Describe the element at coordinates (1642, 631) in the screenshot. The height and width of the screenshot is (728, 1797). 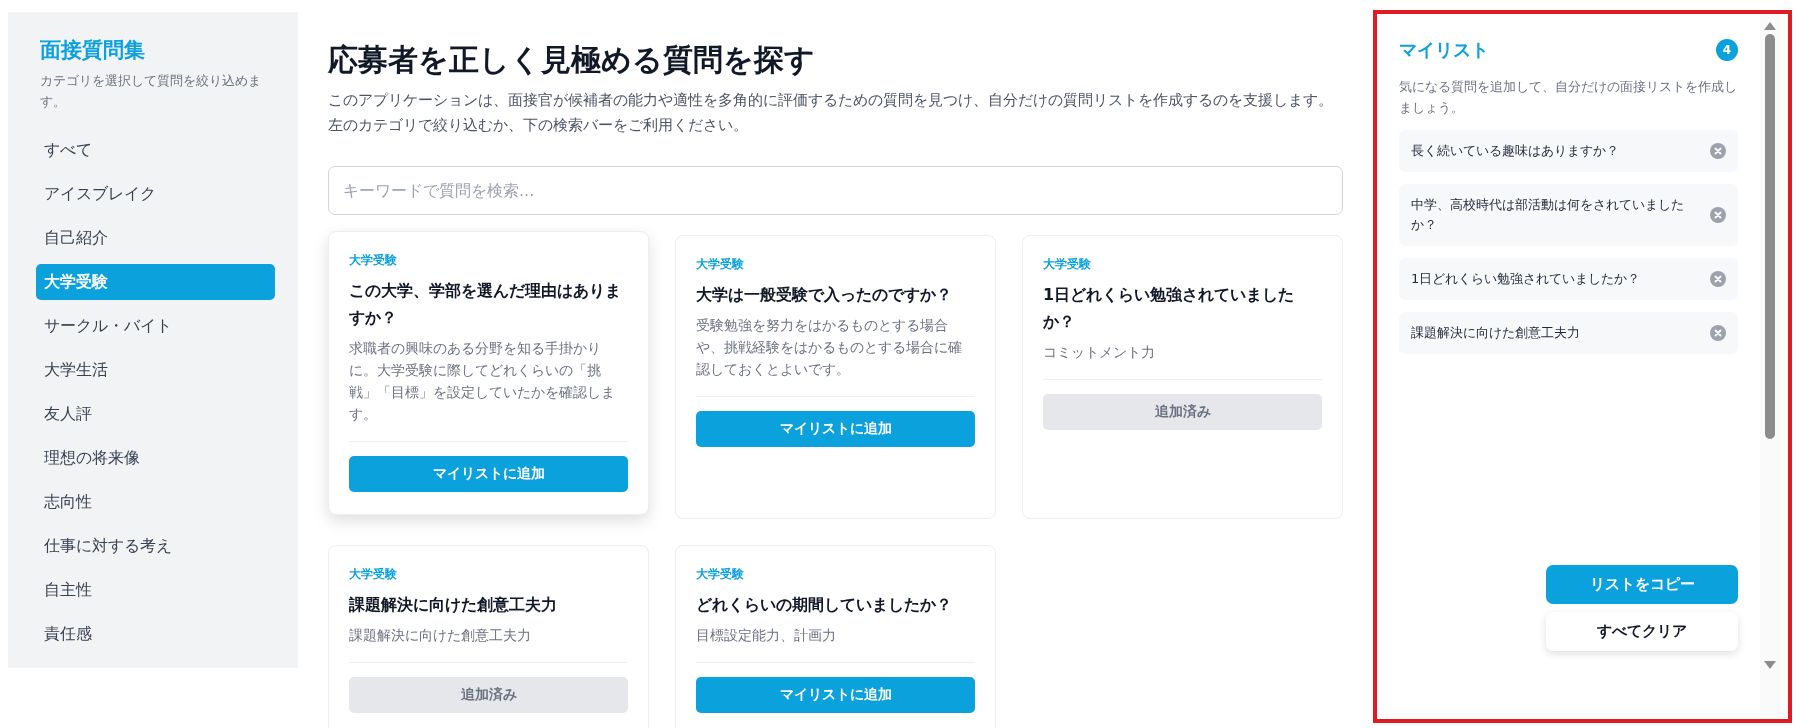
I see `clear-all-button: すべてクリア` at that location.